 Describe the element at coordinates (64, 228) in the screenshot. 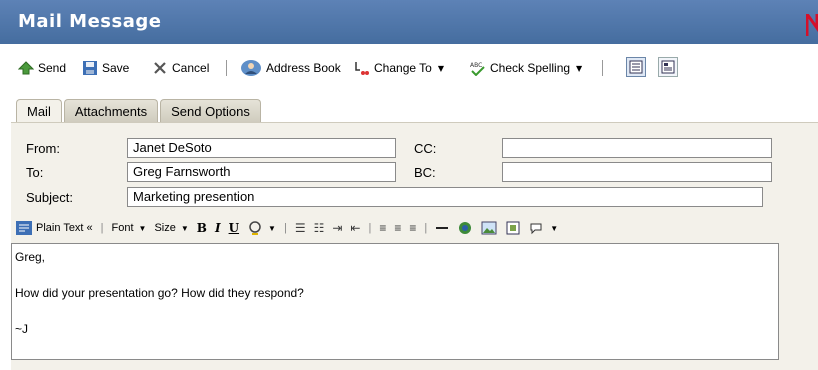

I see `plain-text-label: Plain Text «` at that location.